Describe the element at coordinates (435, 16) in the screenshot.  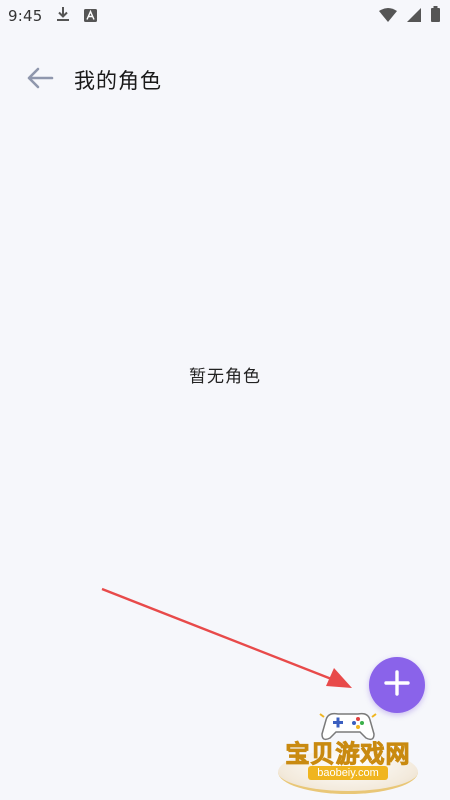
I see `battery-icon` at that location.